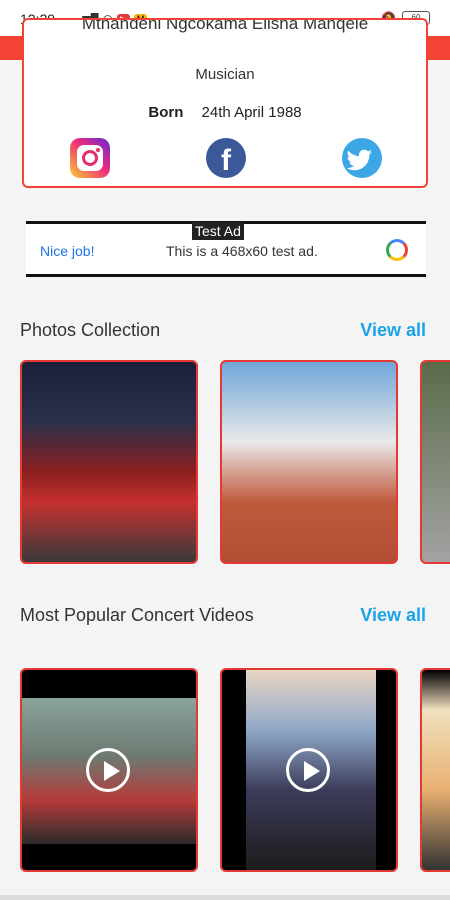  What do you see at coordinates (393, 615) in the screenshot?
I see `videos-view-all-link: View all` at bounding box center [393, 615].